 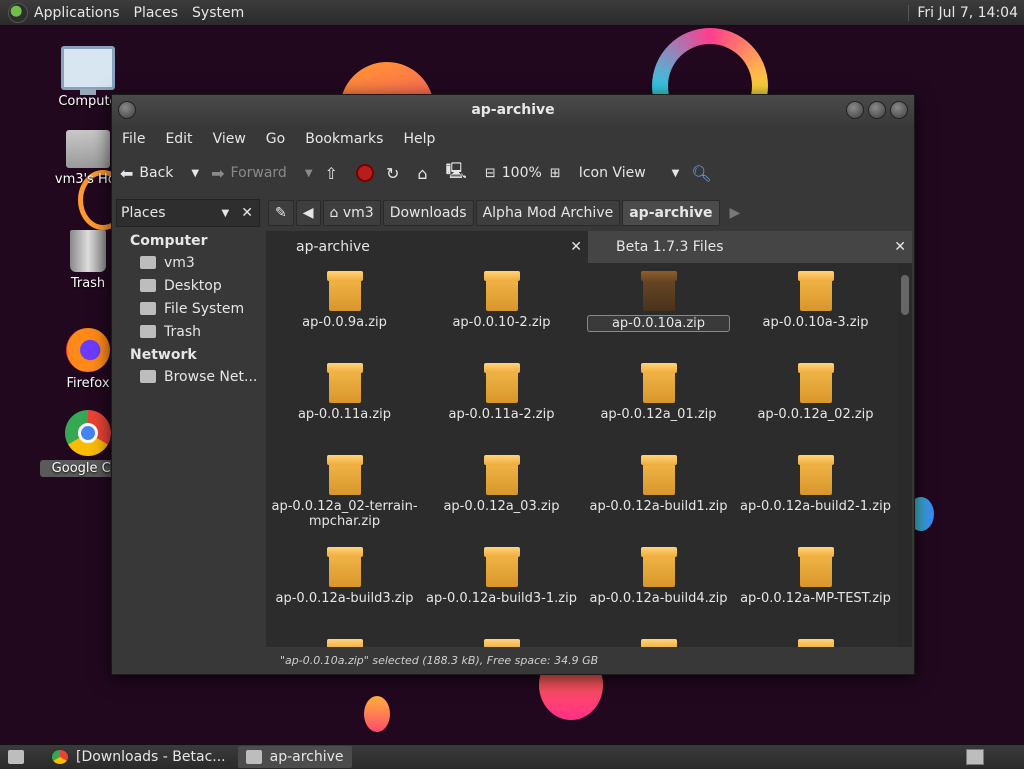 What do you see at coordinates (629, 173) in the screenshot?
I see `view-mode-select: Icon View ▼` at bounding box center [629, 173].